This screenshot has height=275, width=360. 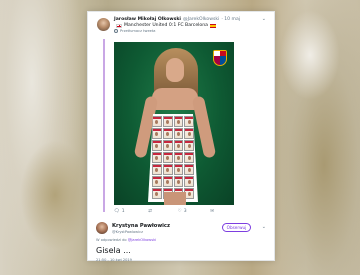 What do you see at coordinates (264, 227) in the screenshot?
I see `reply-menu-chevron-icon: ⌄` at bounding box center [264, 227].